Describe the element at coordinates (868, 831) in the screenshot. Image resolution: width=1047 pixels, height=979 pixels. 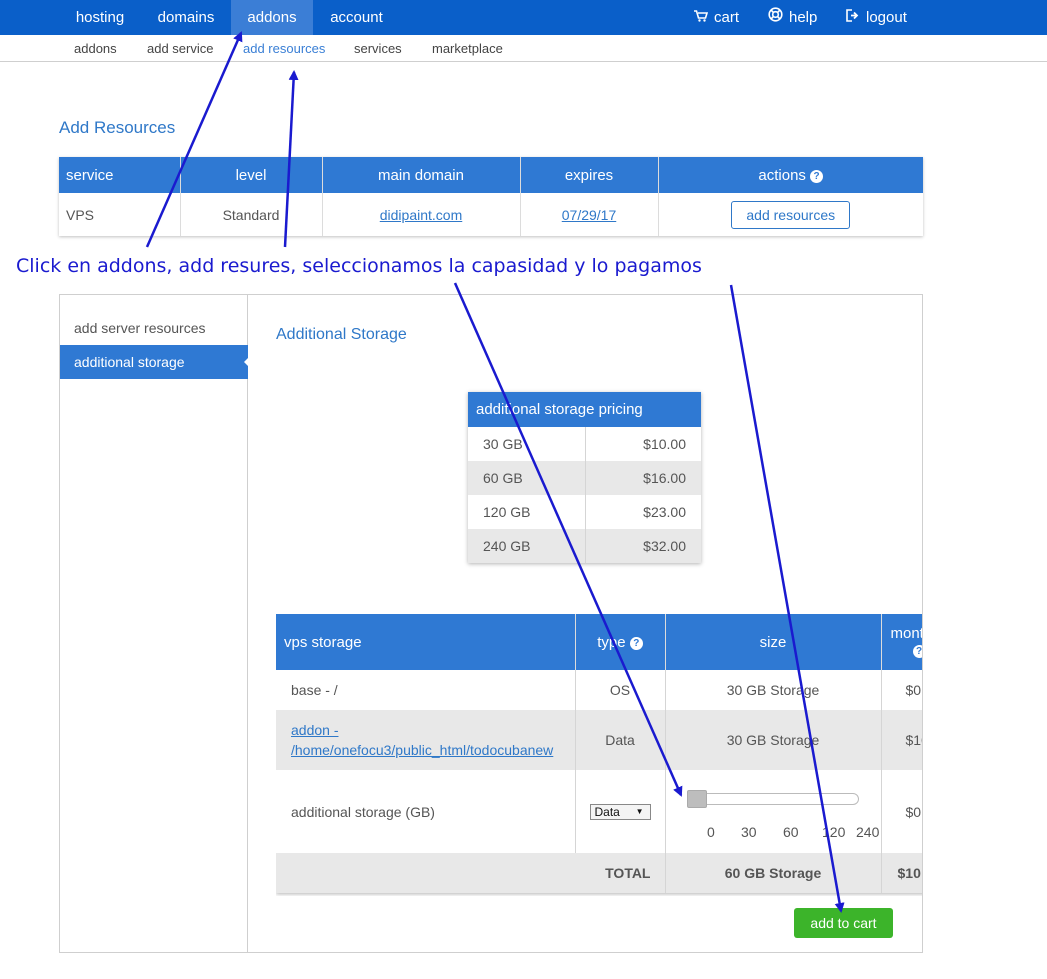
I see `slider-tick: 240` at that location.